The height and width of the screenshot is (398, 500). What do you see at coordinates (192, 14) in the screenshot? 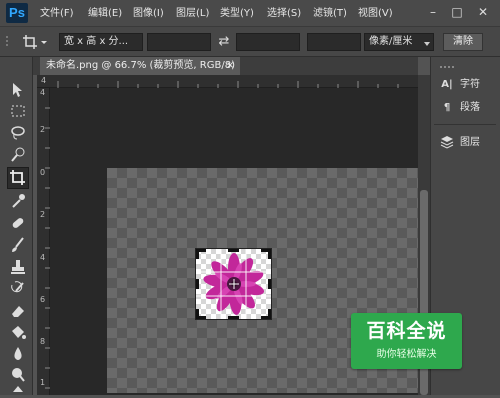
I see `menu-layer: 图层(L)` at bounding box center [192, 14].